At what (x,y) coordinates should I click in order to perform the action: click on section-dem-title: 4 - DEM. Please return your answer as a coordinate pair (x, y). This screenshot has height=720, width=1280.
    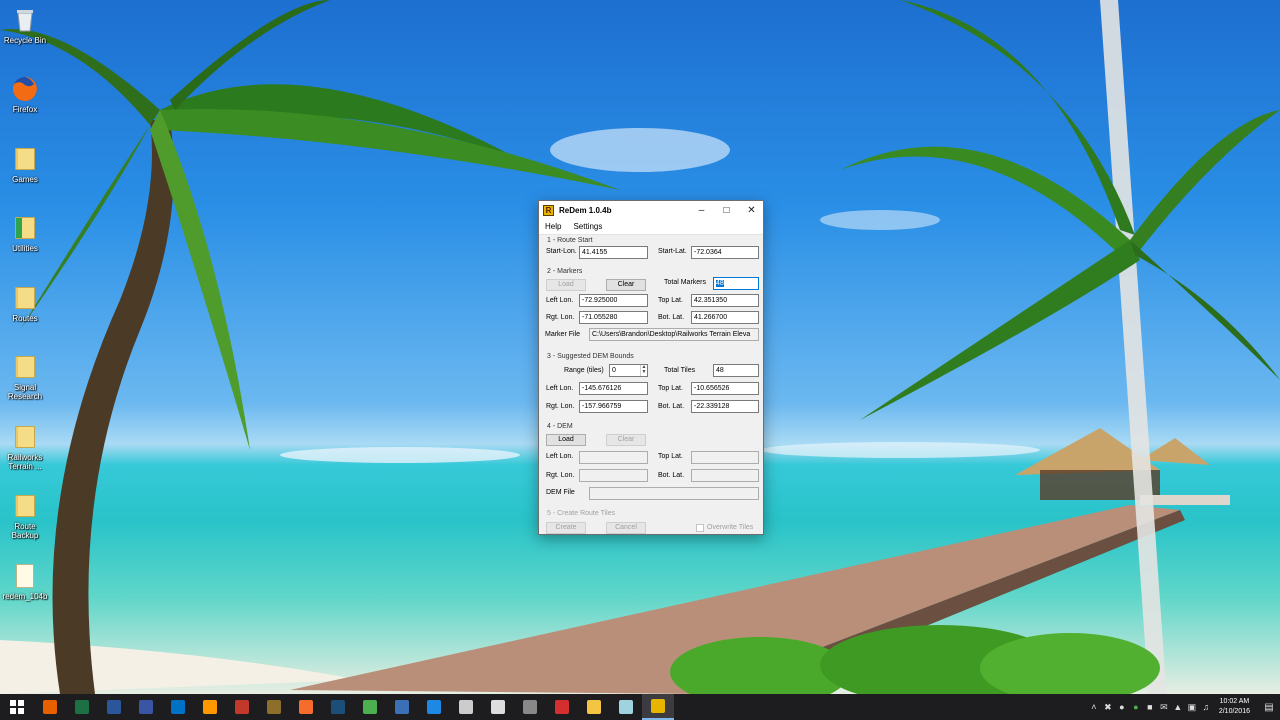
    Looking at the image, I should click on (560, 426).